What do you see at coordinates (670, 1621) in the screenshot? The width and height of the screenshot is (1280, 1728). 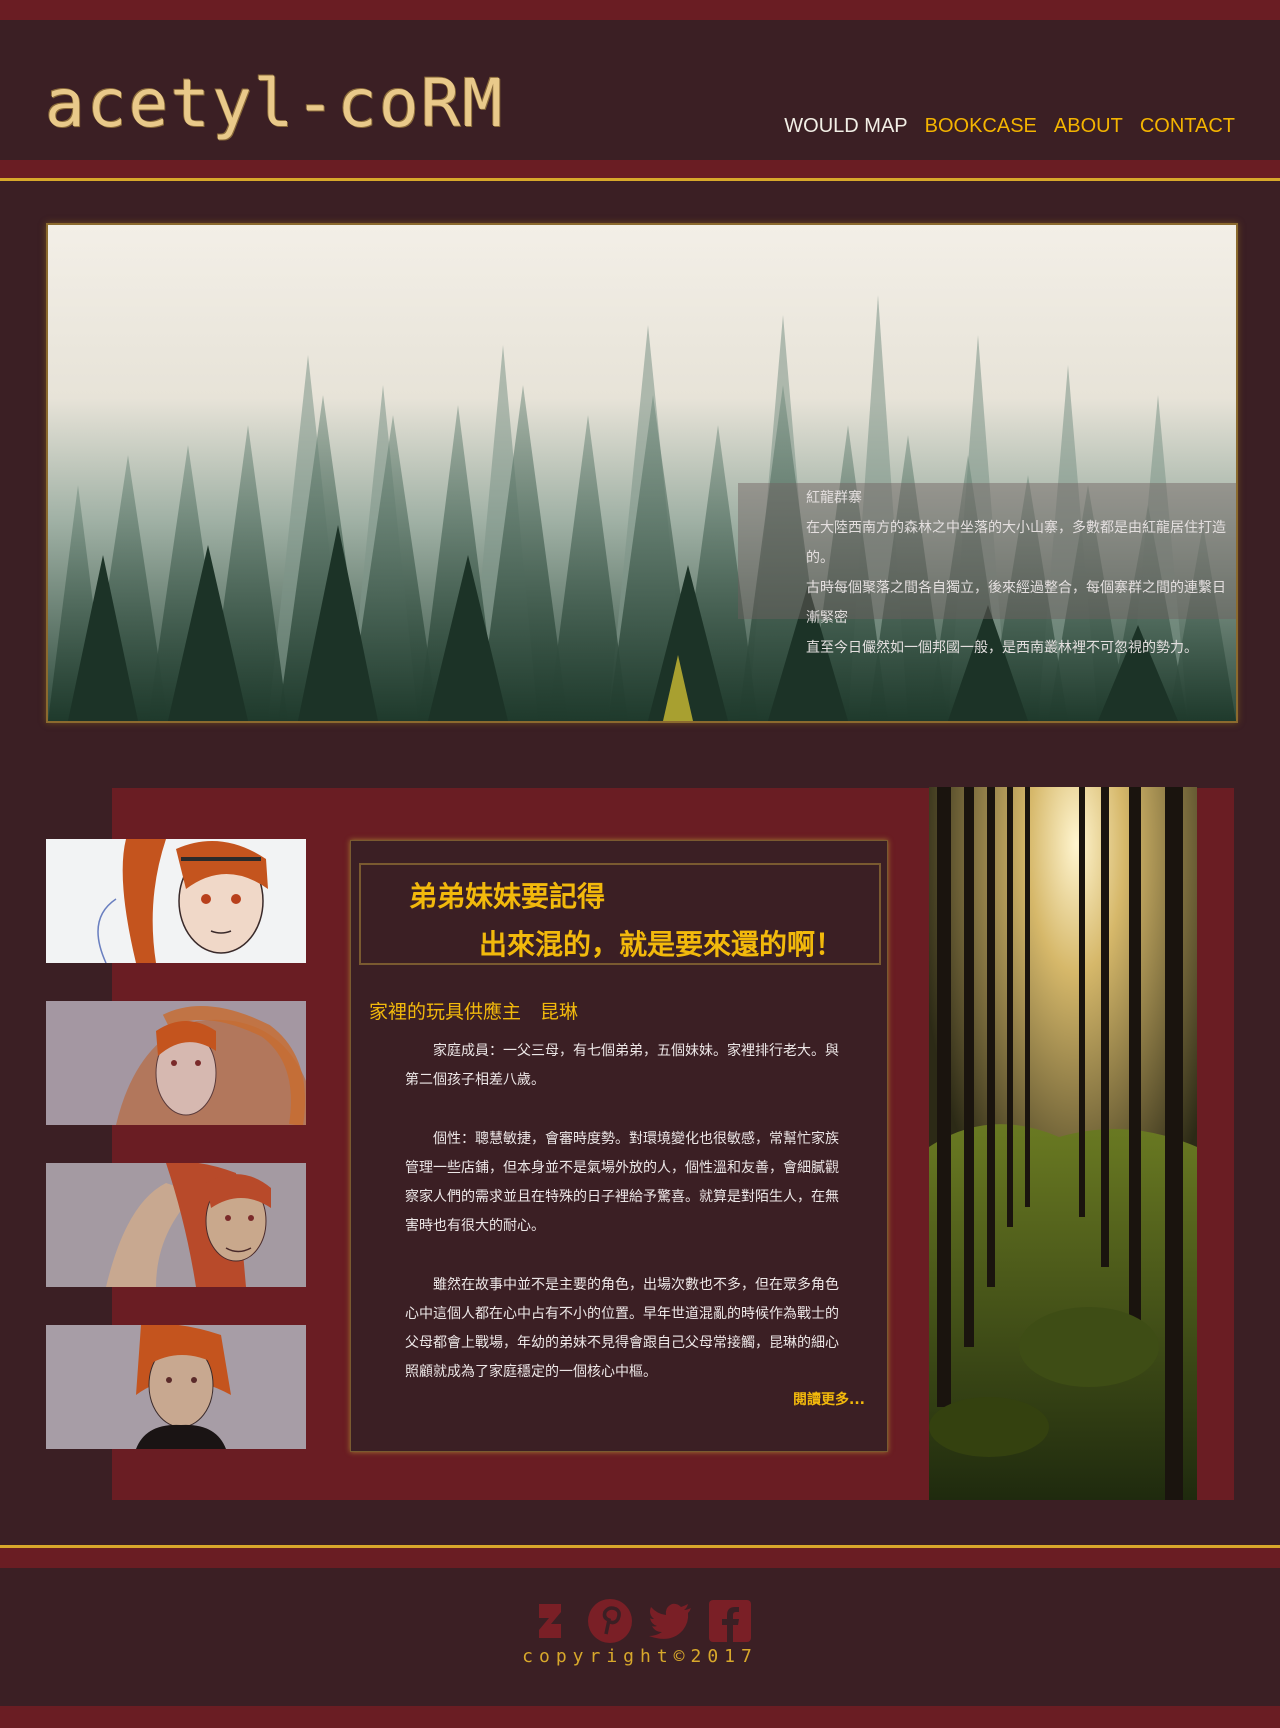 I see `twitter-icon` at bounding box center [670, 1621].